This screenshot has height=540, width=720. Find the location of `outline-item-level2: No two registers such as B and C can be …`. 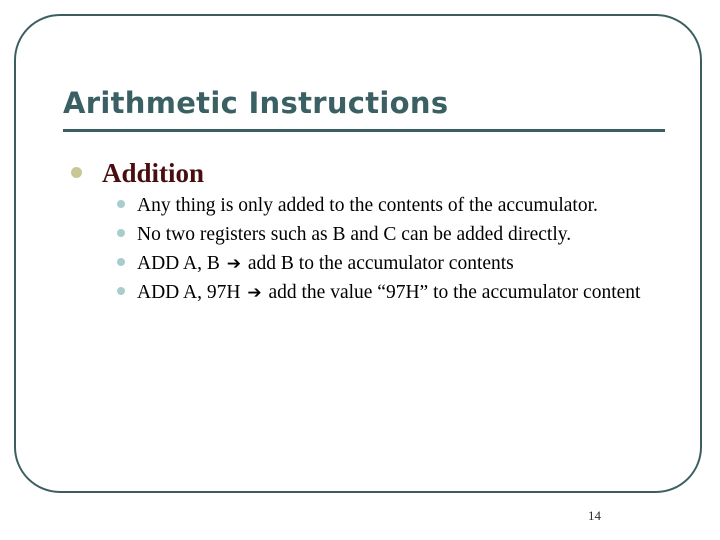

outline-item-level2: No two registers such as B and C can be … is located at coordinates (368, 235).